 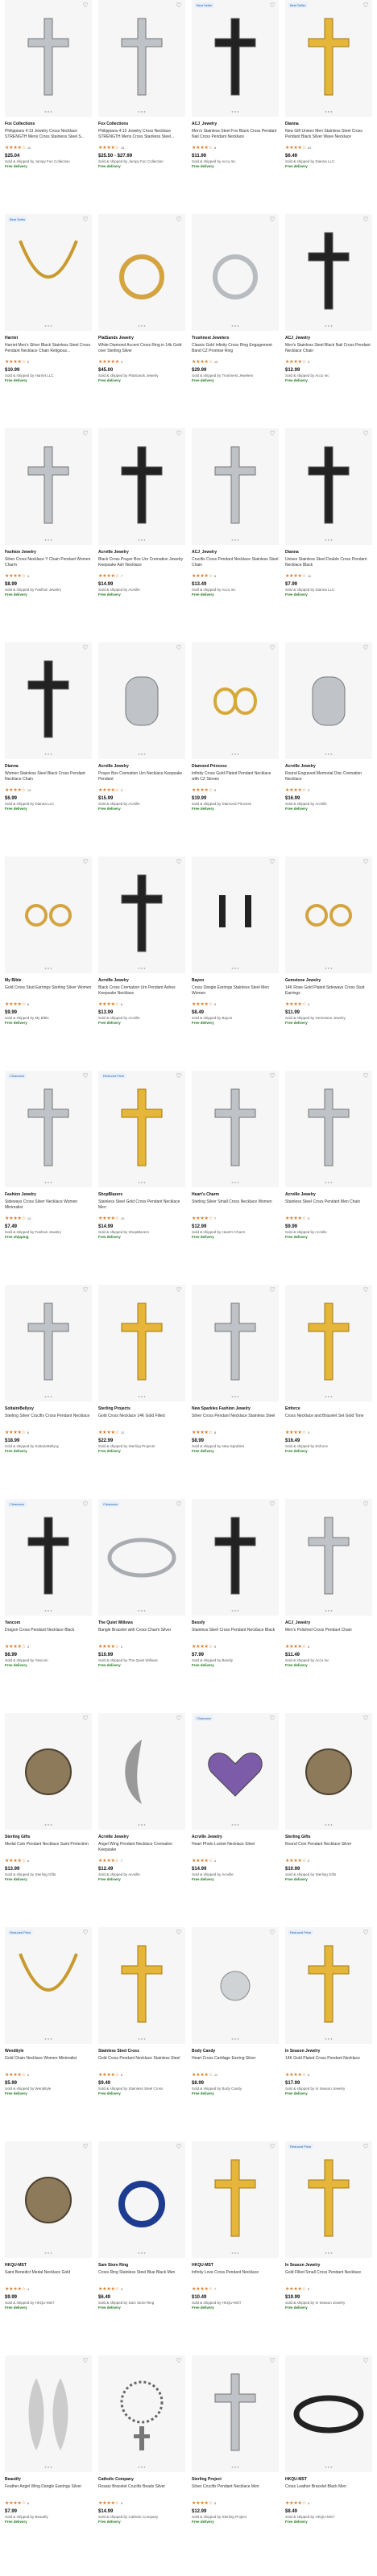 What do you see at coordinates (236, 148) in the screenshot?
I see `product-rating: ★★★★☆ 8` at bounding box center [236, 148].